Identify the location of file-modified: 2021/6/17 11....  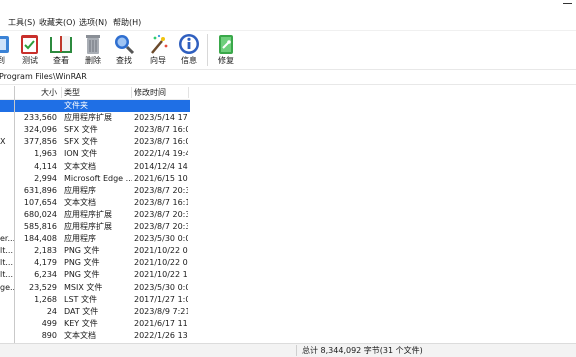
(161, 323).